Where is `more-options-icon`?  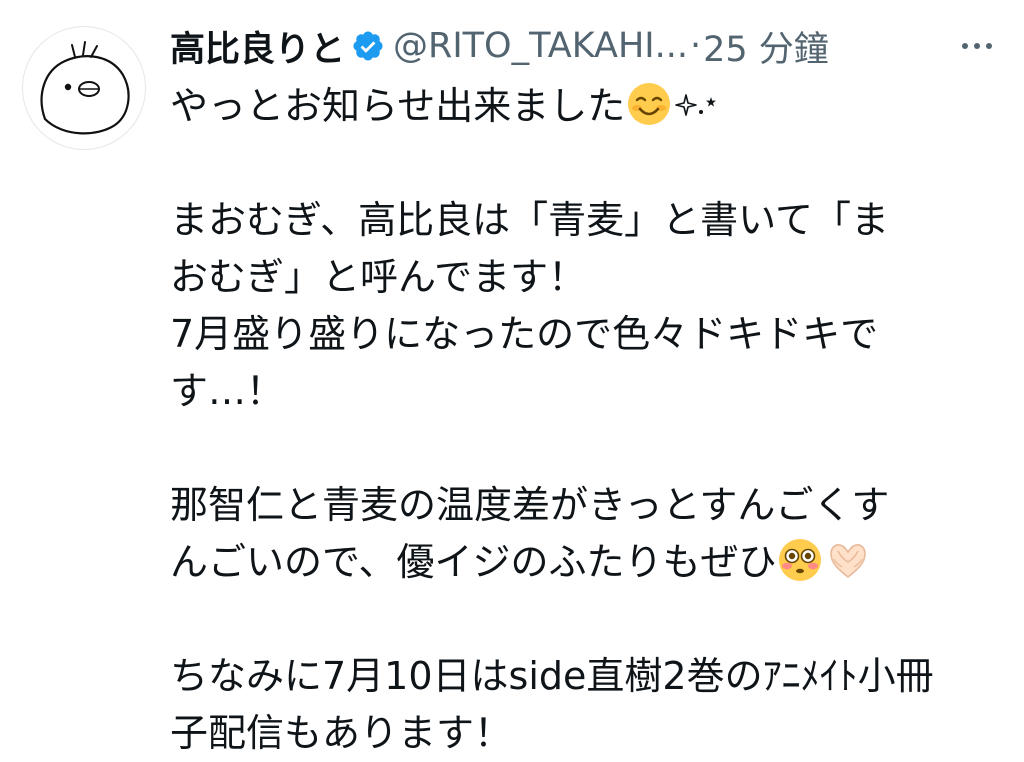 more-options-icon is located at coordinates (977, 46).